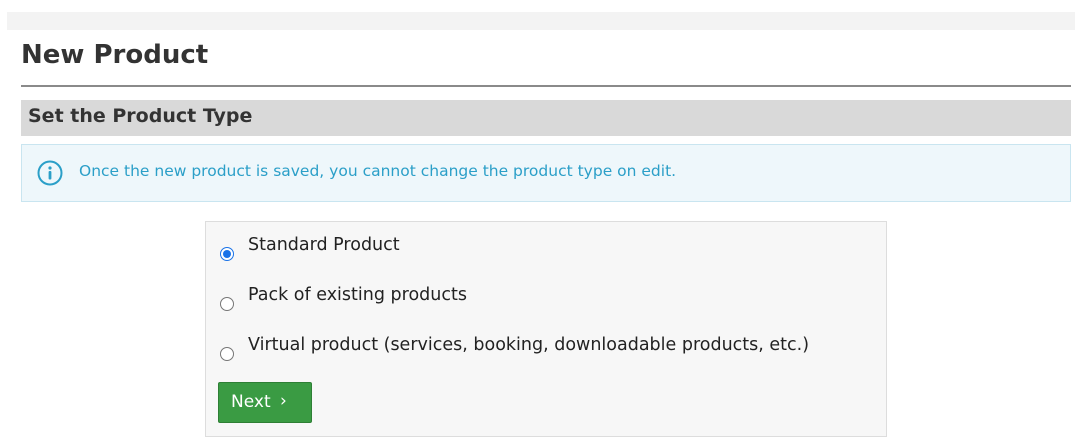 The height and width of the screenshot is (441, 1075). Describe the element at coordinates (541, 21) in the screenshot. I see `top-bar` at that location.